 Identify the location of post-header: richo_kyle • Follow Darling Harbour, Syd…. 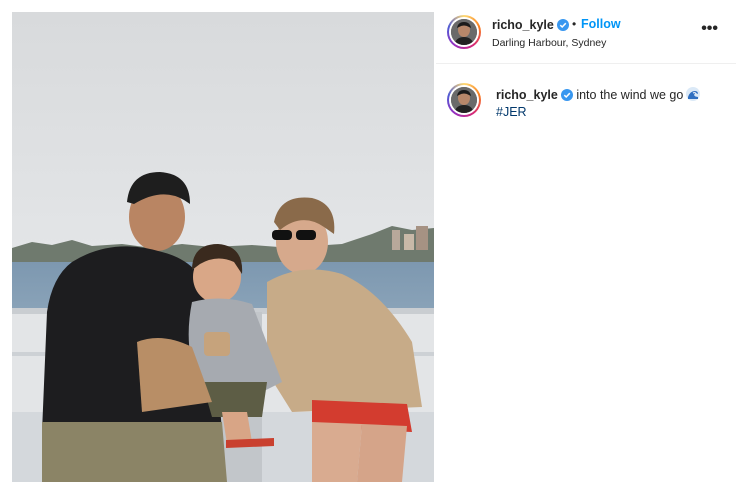
(586, 38).